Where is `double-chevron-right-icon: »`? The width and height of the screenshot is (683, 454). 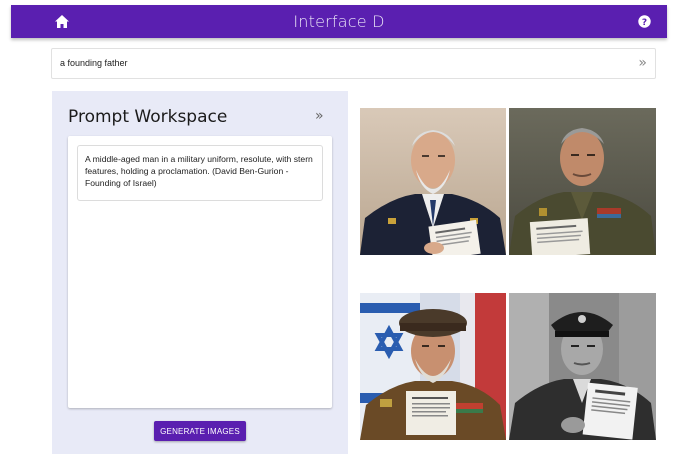 double-chevron-right-icon: » is located at coordinates (642, 63).